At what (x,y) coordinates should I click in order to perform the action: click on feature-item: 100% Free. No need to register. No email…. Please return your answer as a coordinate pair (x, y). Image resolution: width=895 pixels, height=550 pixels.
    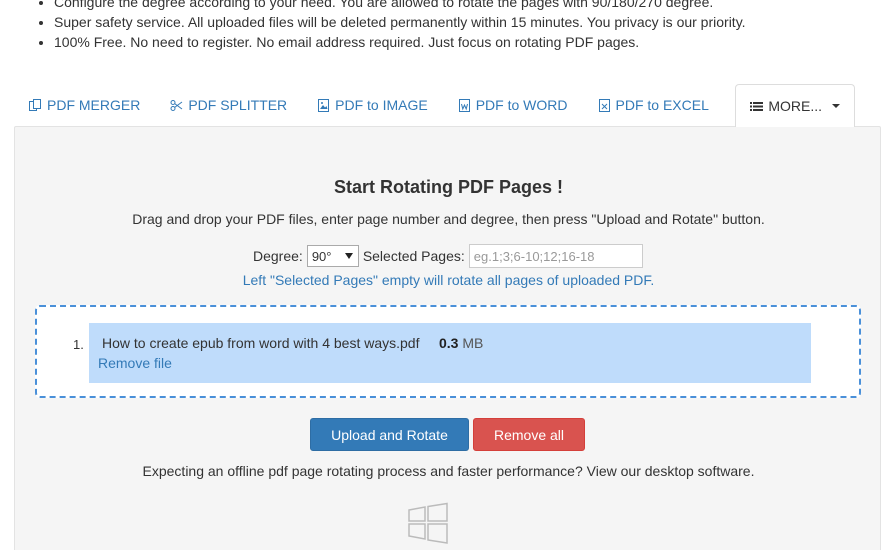
    Looking at the image, I should click on (400, 42).